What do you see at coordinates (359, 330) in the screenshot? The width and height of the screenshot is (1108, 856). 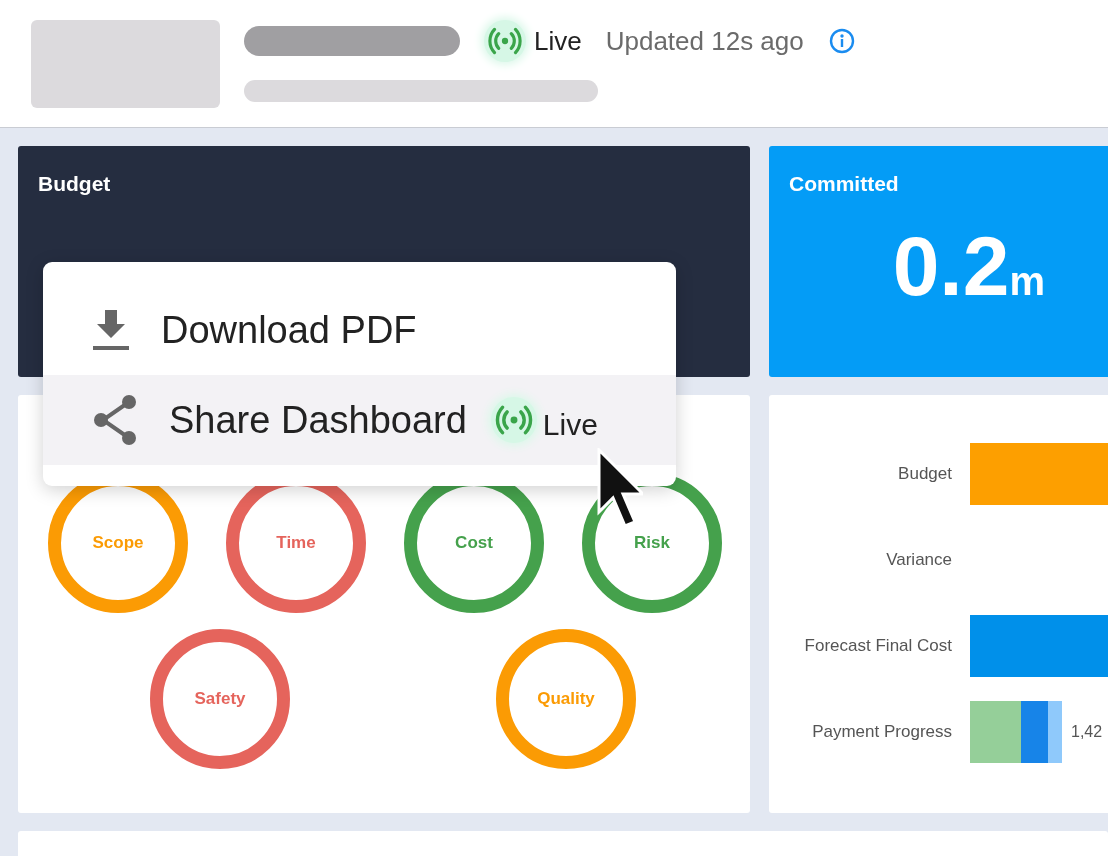 I see `menu-item: Download PDF` at bounding box center [359, 330].